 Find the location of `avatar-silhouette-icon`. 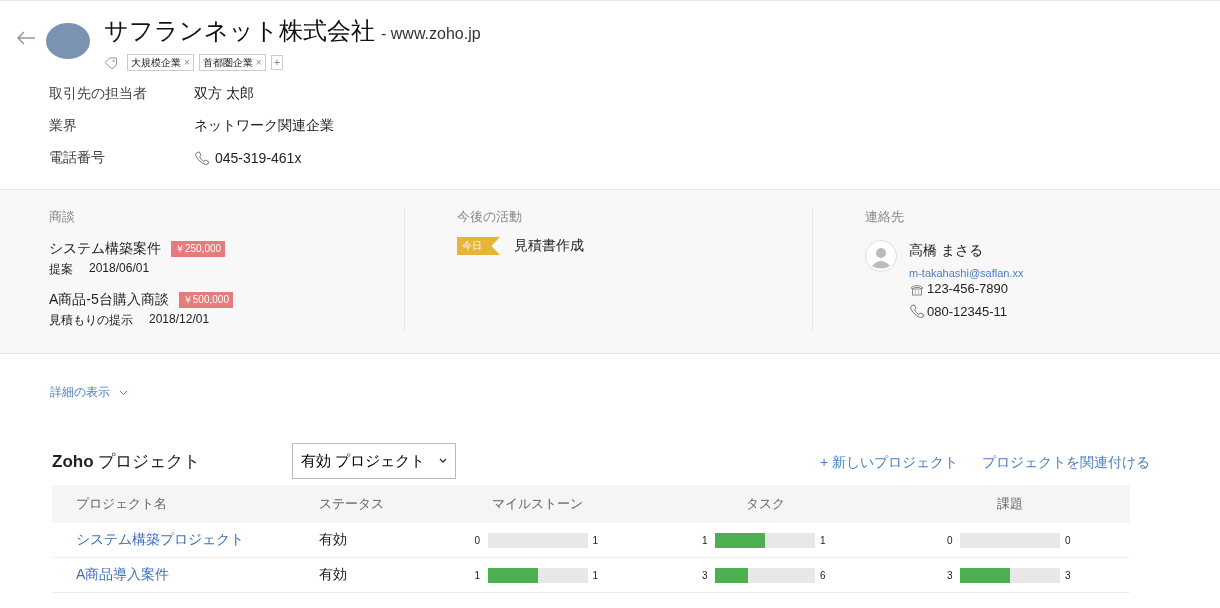

avatar-silhouette-icon is located at coordinates (881, 256).